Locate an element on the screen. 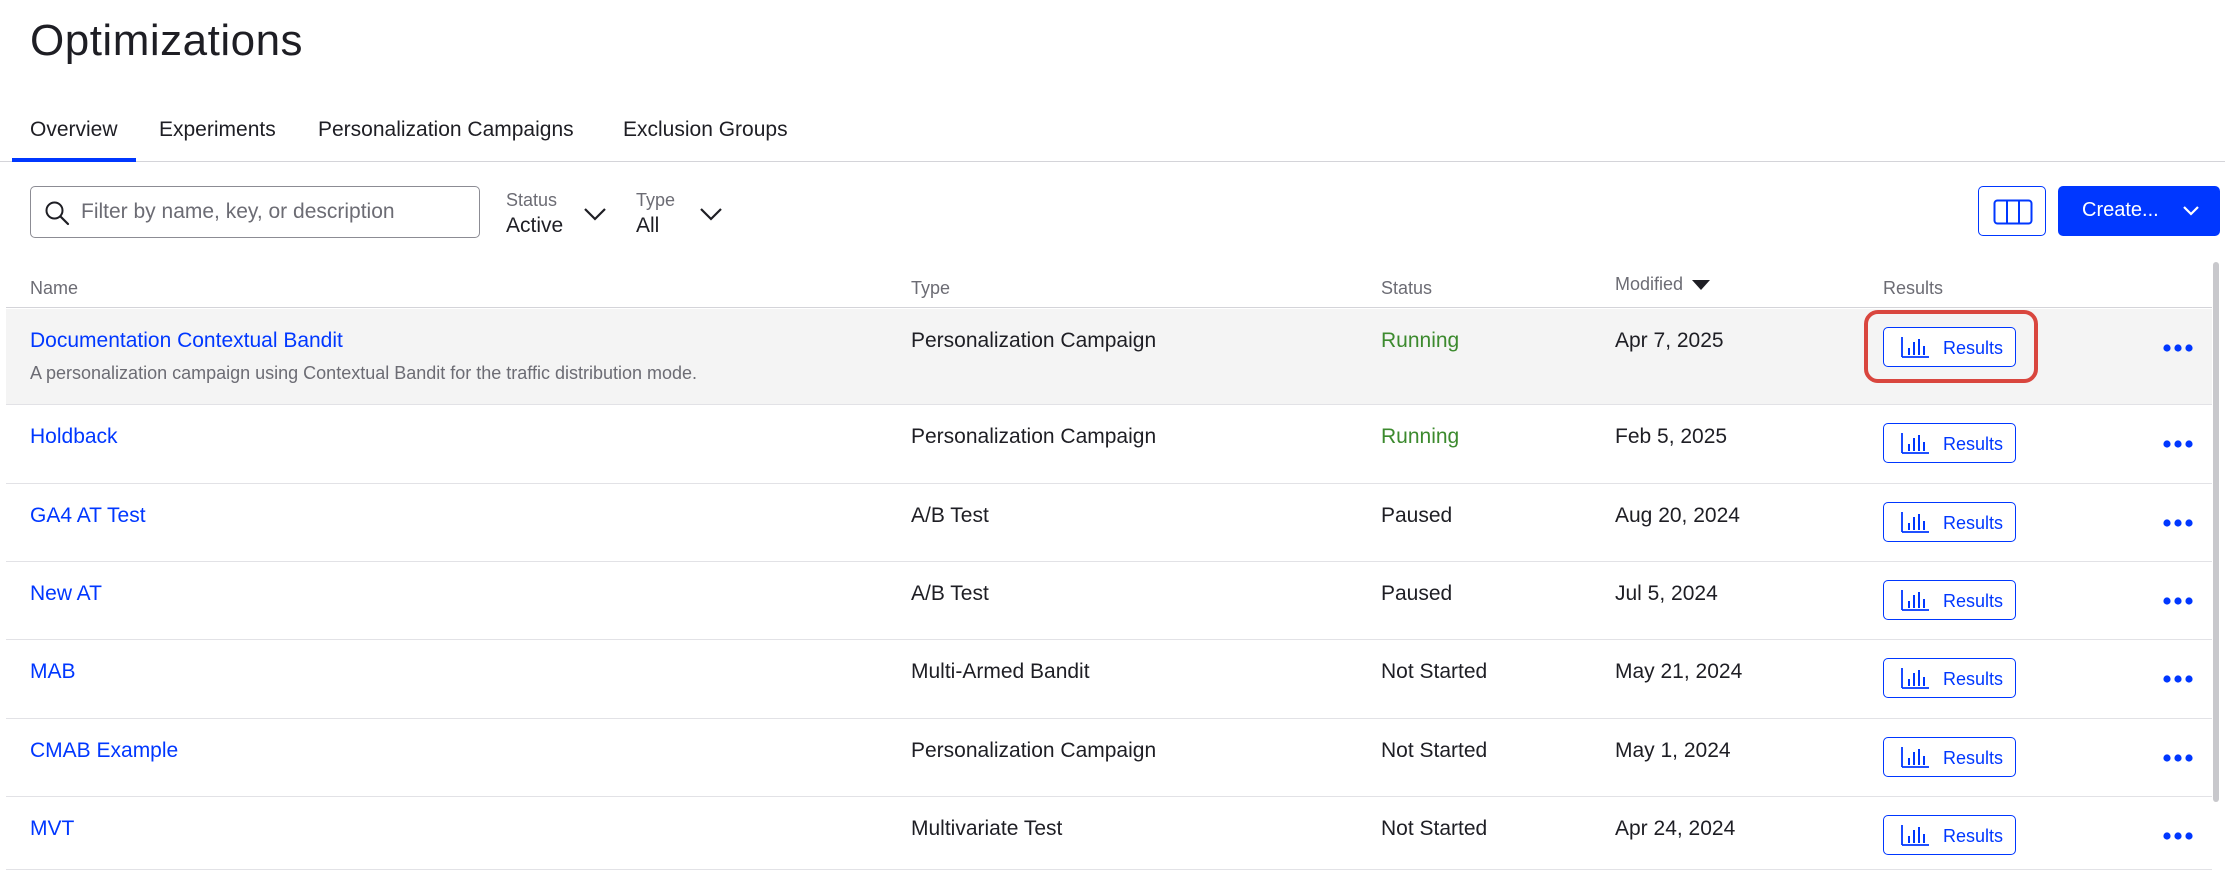  modified-date: Aug 20, 2024 is located at coordinates (1677, 515).